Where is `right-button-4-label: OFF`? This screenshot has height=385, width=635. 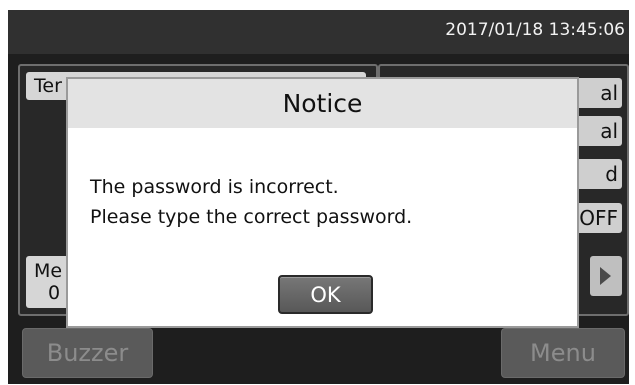
right-button-4-label: OFF is located at coordinates (598, 218).